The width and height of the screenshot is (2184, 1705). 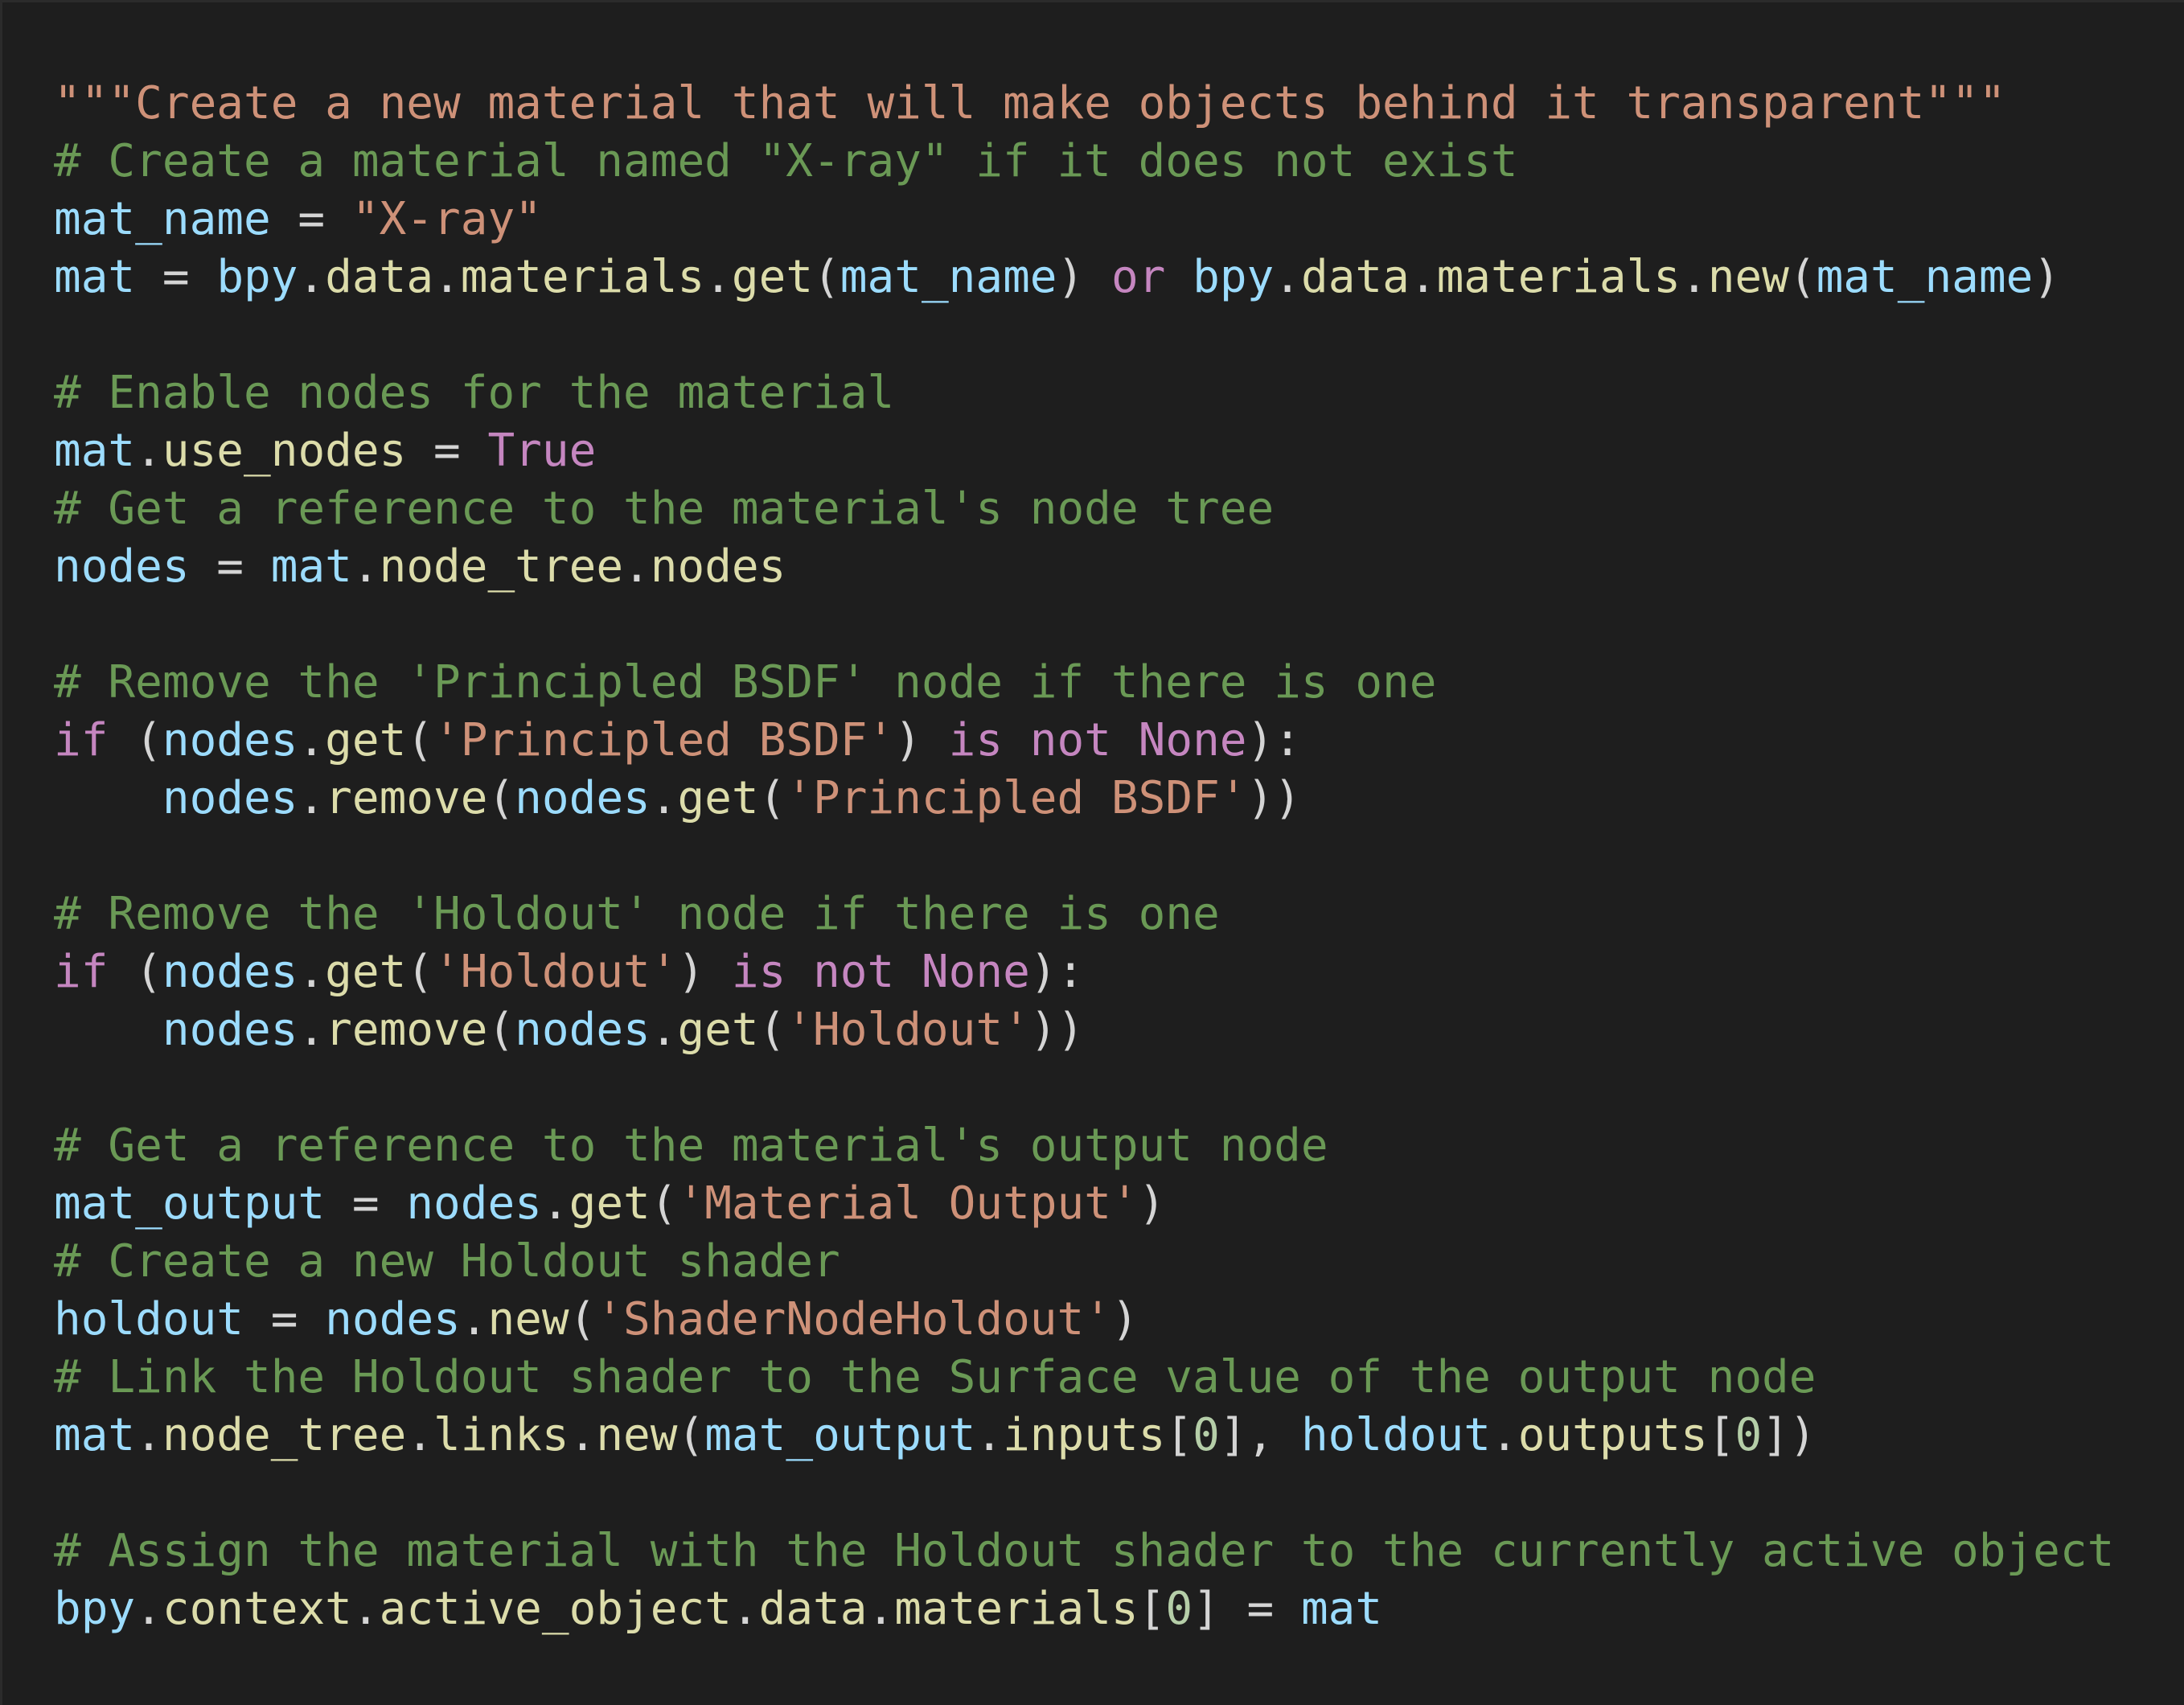 I want to click on code-token: ), so click(x=1124, y=1319).